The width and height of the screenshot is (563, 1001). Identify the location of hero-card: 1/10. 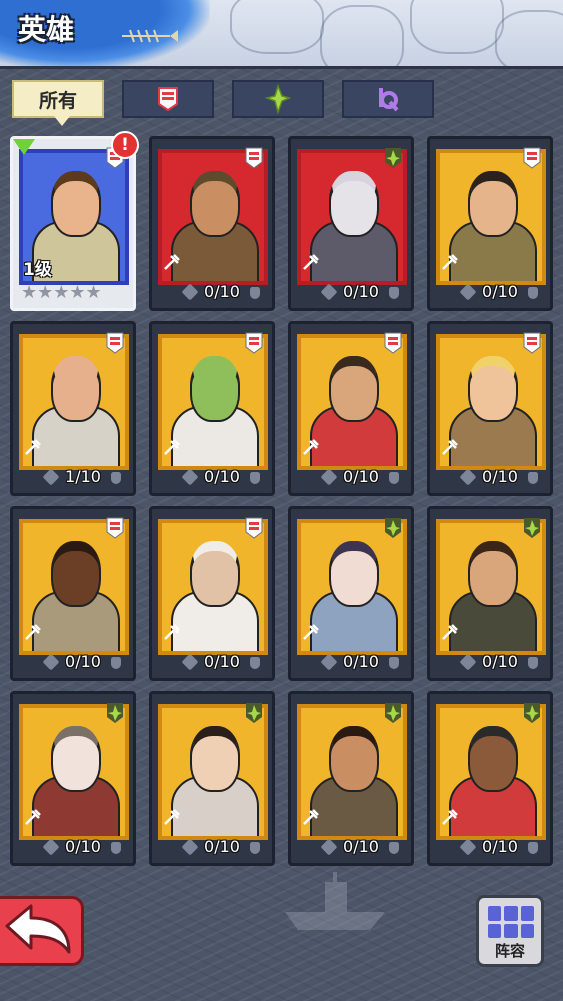
(73, 408).